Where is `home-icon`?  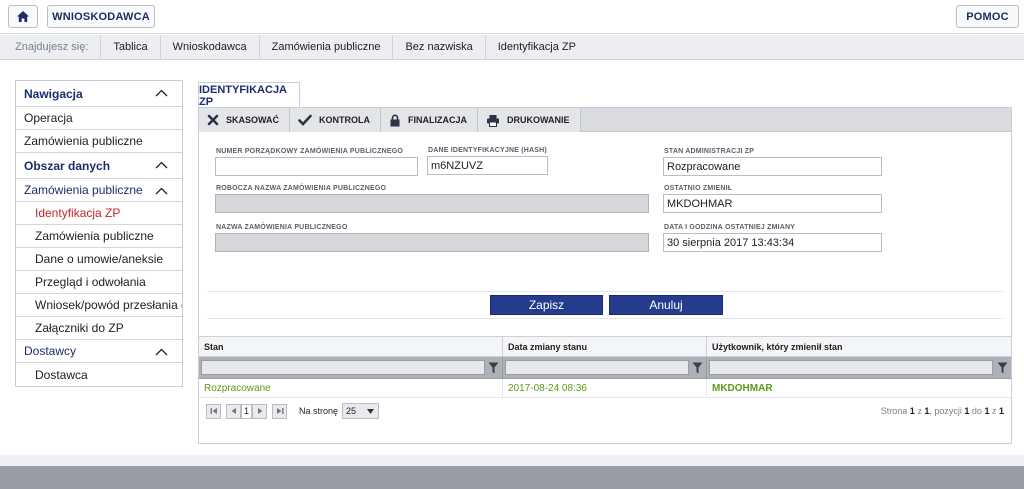
home-icon is located at coordinates (23, 16).